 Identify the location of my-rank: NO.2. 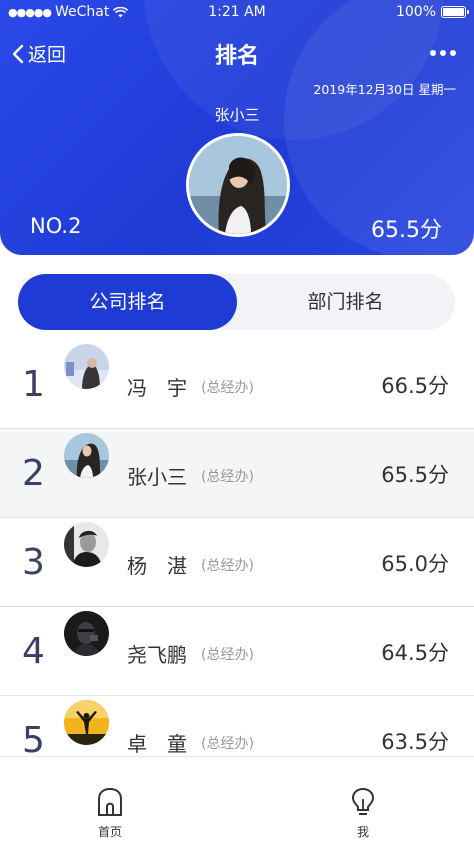
(56, 226).